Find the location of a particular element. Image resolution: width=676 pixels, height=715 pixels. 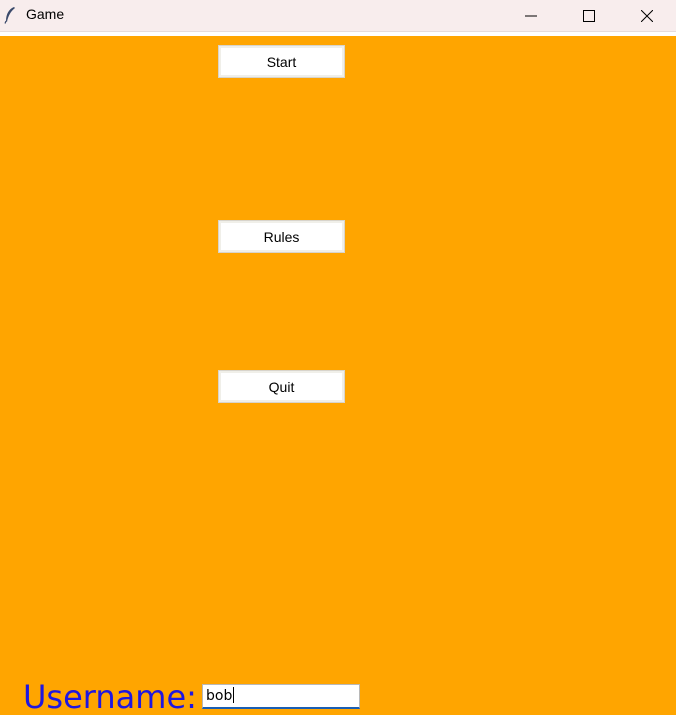

window-title: Game is located at coordinates (45, 14).